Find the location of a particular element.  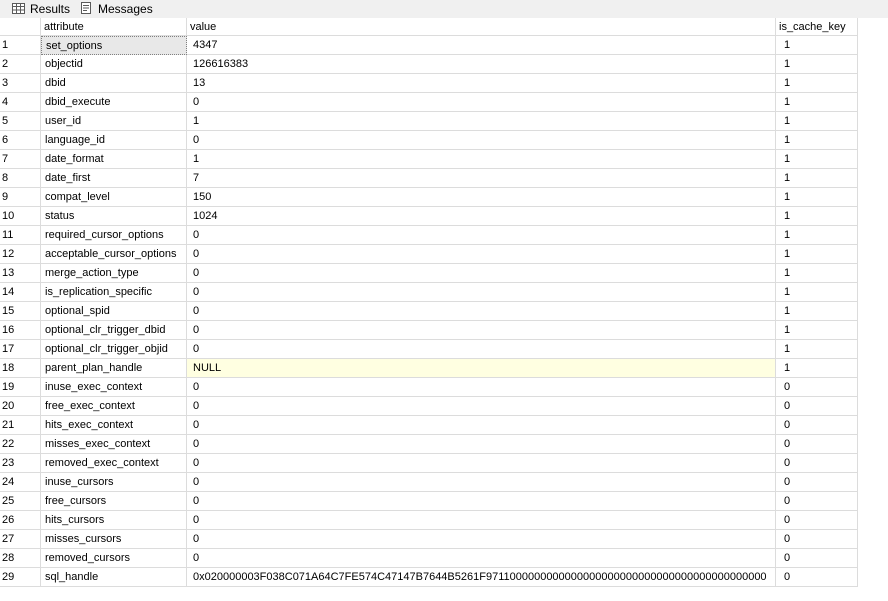

row-number: 24 is located at coordinates (20, 482).